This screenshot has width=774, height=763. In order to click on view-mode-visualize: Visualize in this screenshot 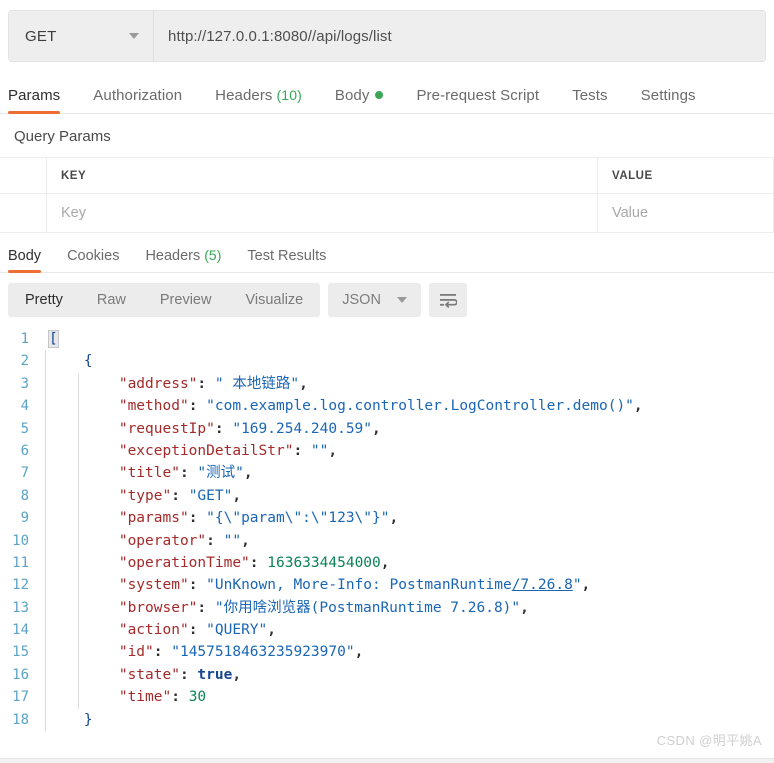, I will do `click(274, 300)`.